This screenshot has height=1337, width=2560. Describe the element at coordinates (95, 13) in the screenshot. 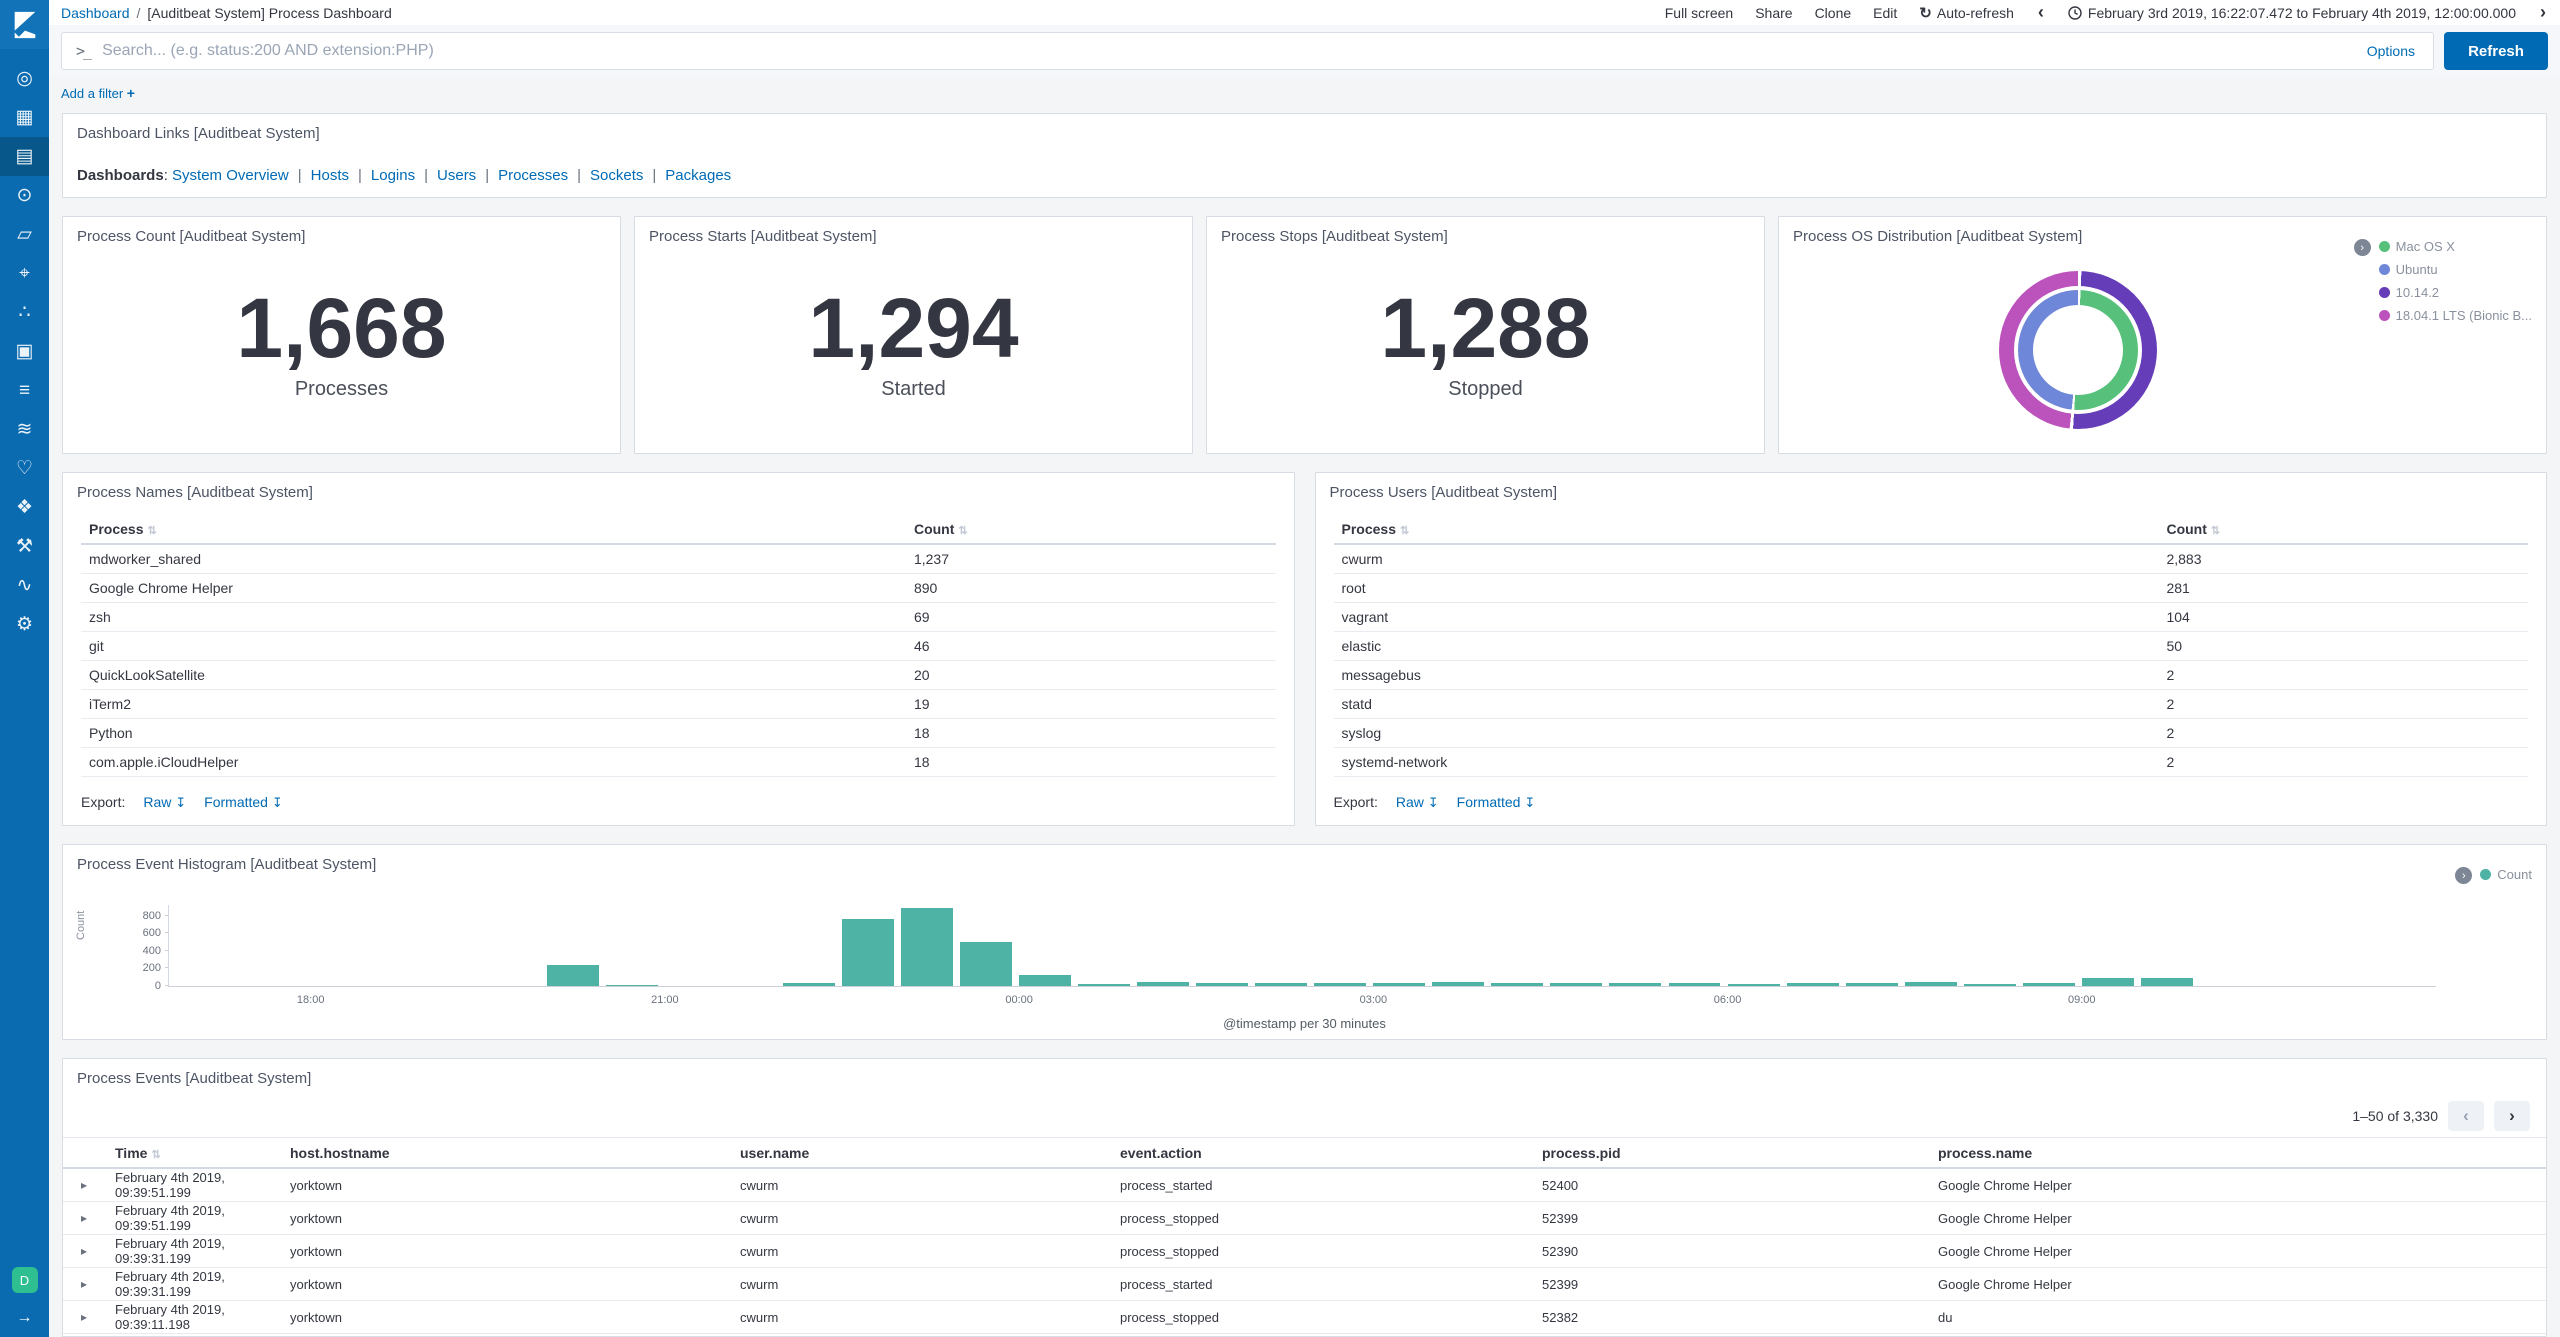

I see `breadcrumb-dashboard-link: Dashboard` at that location.